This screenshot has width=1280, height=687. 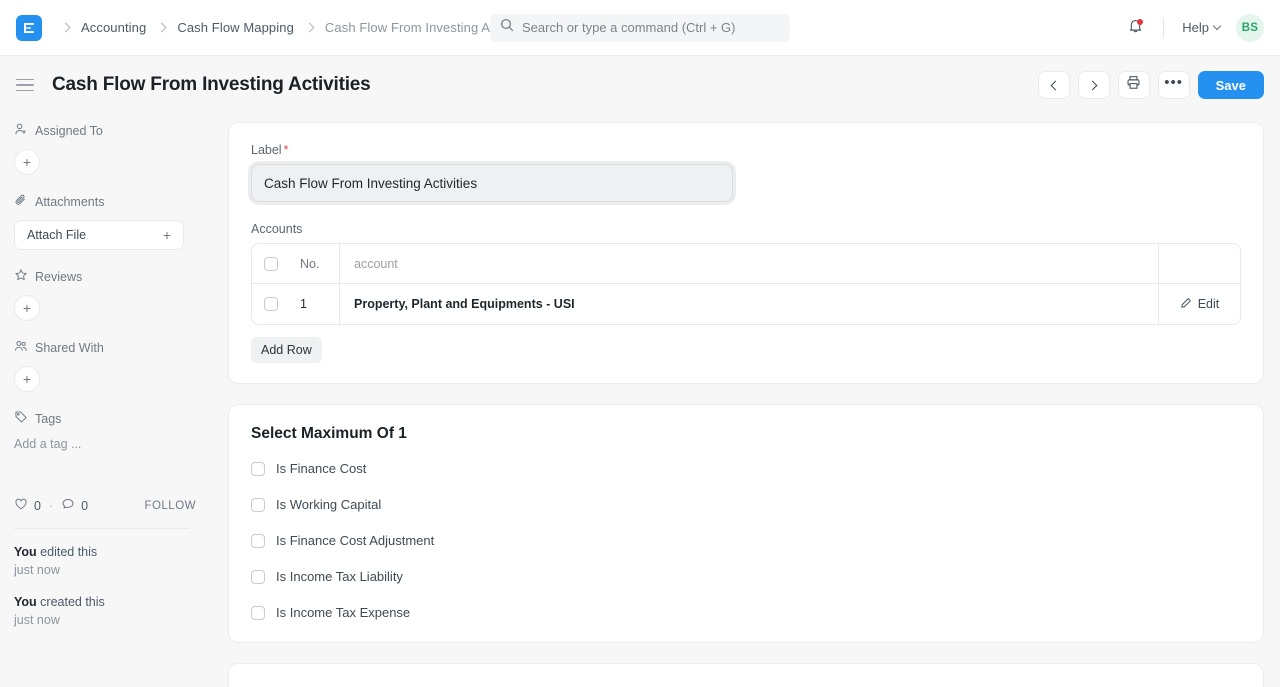 I want to click on label-text: Label, so click(x=266, y=150).